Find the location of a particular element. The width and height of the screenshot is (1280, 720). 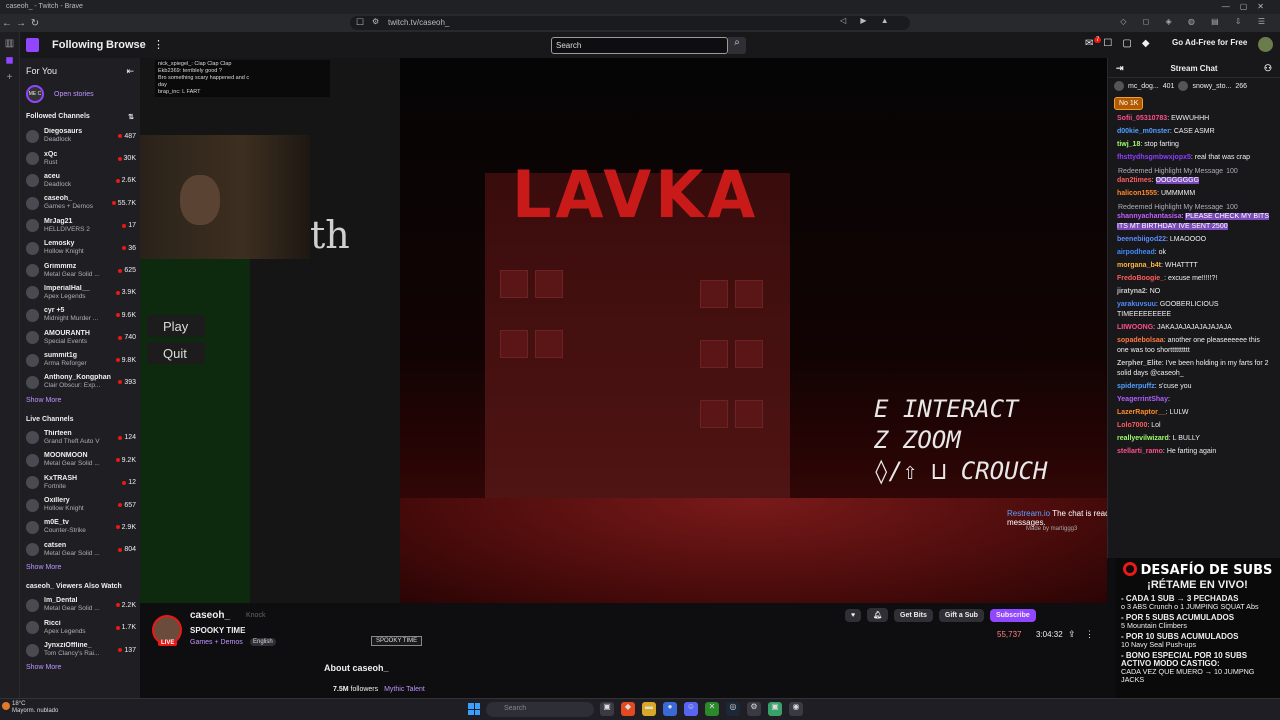

show-more-live: Show More is located at coordinates (80, 569).